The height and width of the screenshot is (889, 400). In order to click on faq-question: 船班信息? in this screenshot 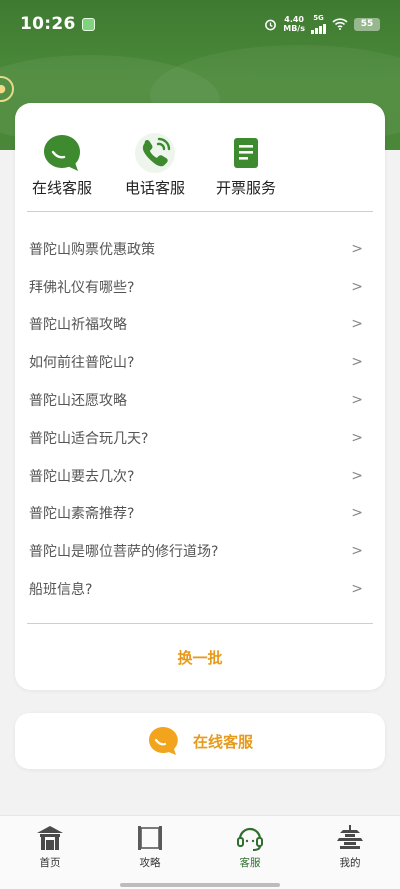, I will do `click(61, 590)`.